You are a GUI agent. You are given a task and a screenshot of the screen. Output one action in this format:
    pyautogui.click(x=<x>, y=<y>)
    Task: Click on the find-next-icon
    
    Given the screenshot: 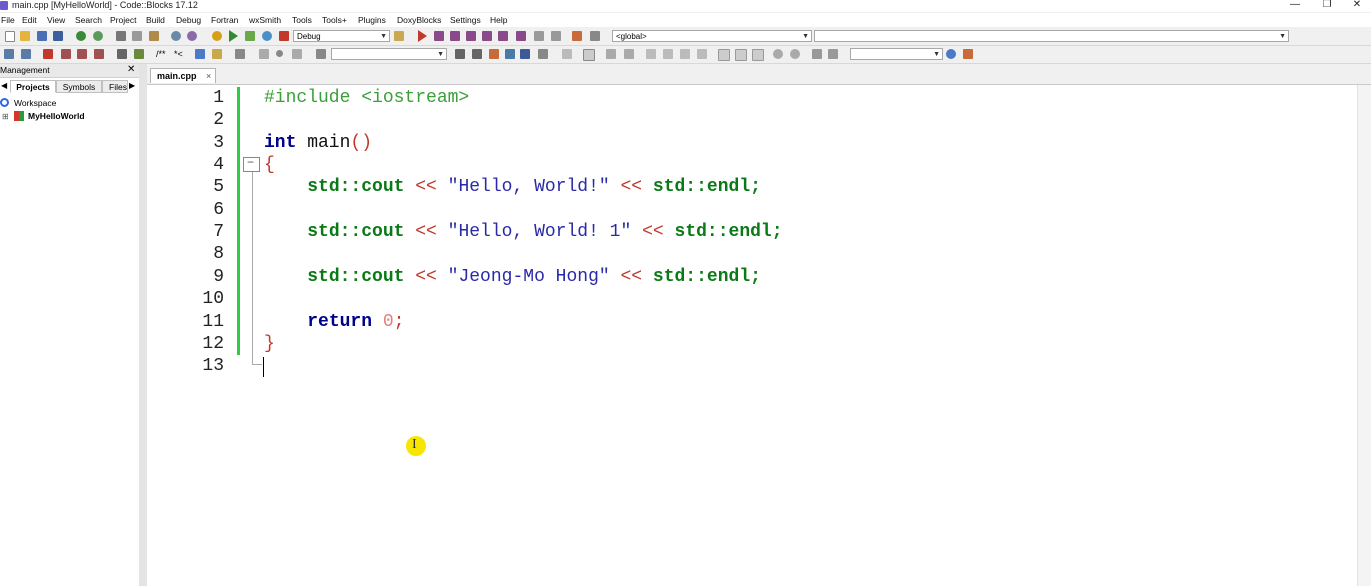 What is the action you would take?
    pyautogui.click(x=477, y=54)
    